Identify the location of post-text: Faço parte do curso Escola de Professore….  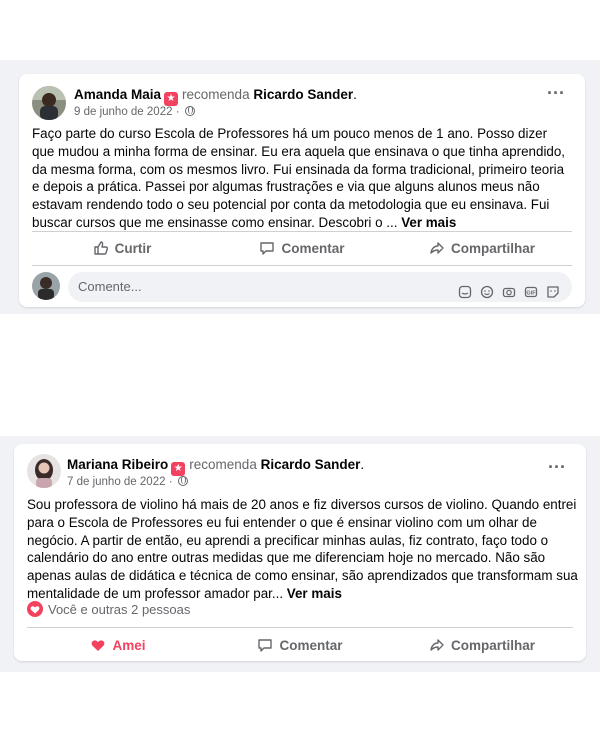
(302, 178).